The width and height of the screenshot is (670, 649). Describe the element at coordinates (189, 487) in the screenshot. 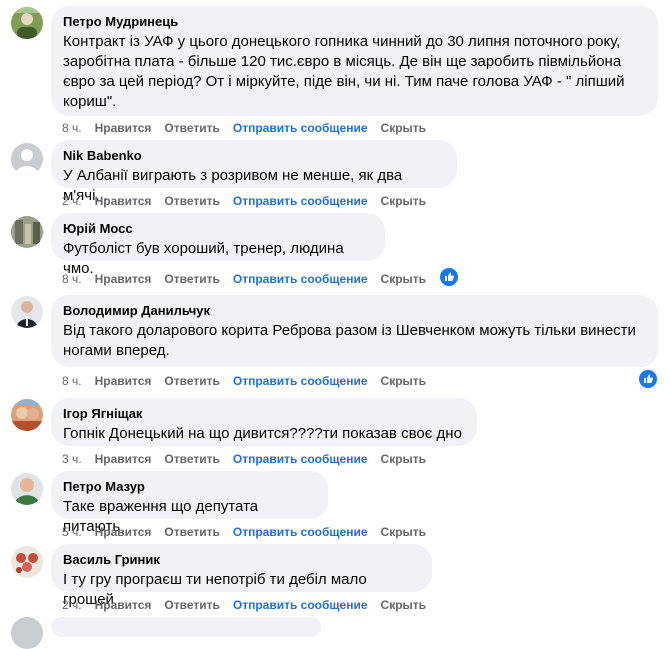

I see `comment-author: Петро Мазур` at that location.